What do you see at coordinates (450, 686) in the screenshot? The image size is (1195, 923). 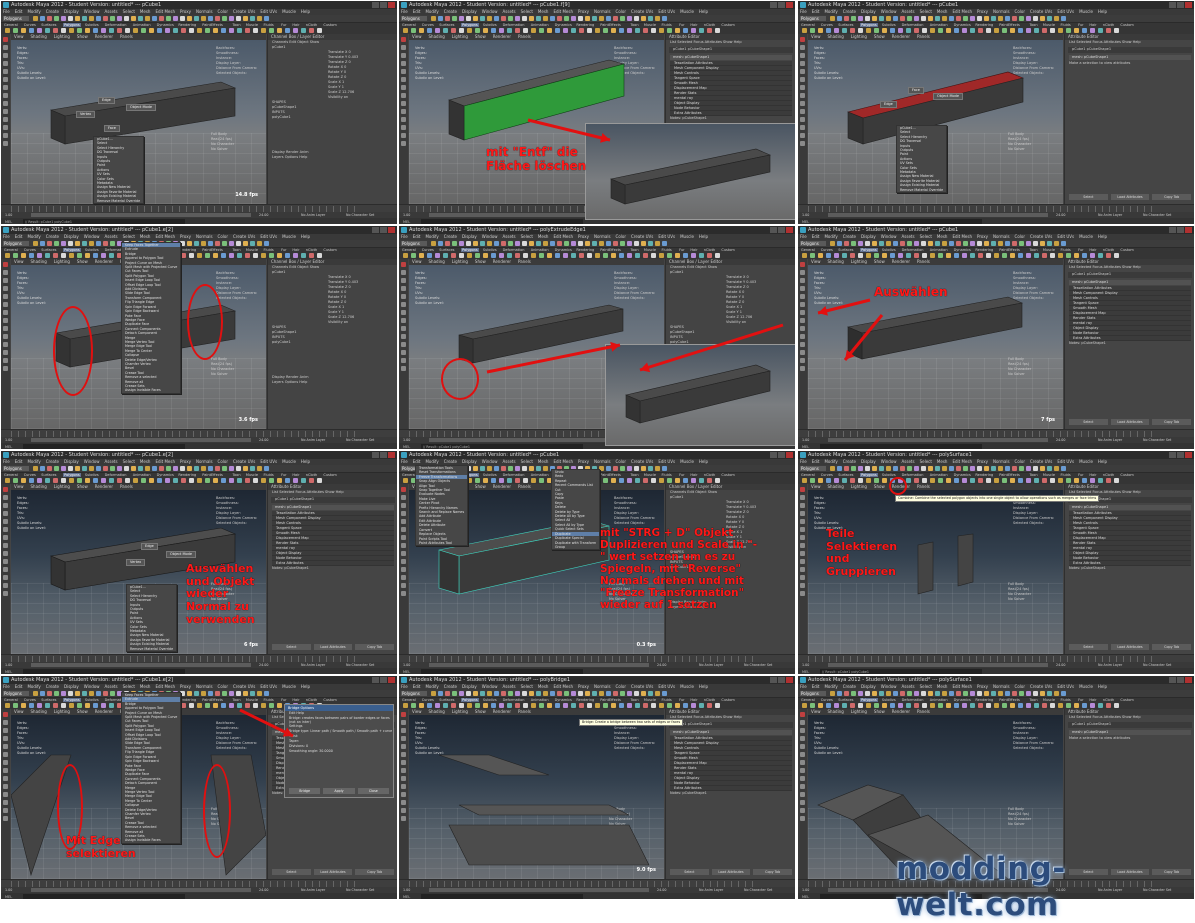 I see `menu-create: Create` at bounding box center [450, 686].